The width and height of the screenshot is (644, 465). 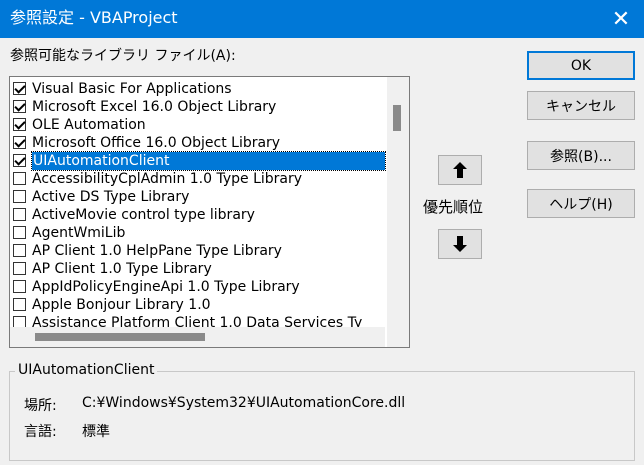 I want to click on list-item: AccessibilityCplAdmin 1.0 Type Library, so click(x=197, y=179).